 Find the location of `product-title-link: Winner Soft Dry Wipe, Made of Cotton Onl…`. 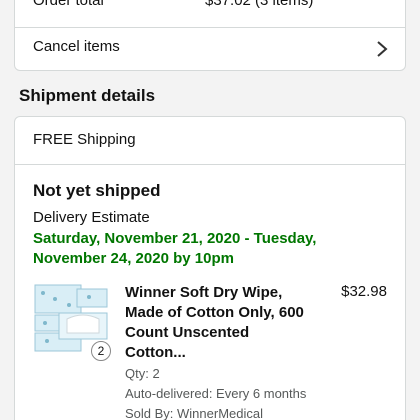

product-title-link: Winner Soft Dry Wipe, Made of Cotton Onl… is located at coordinates (215, 323).